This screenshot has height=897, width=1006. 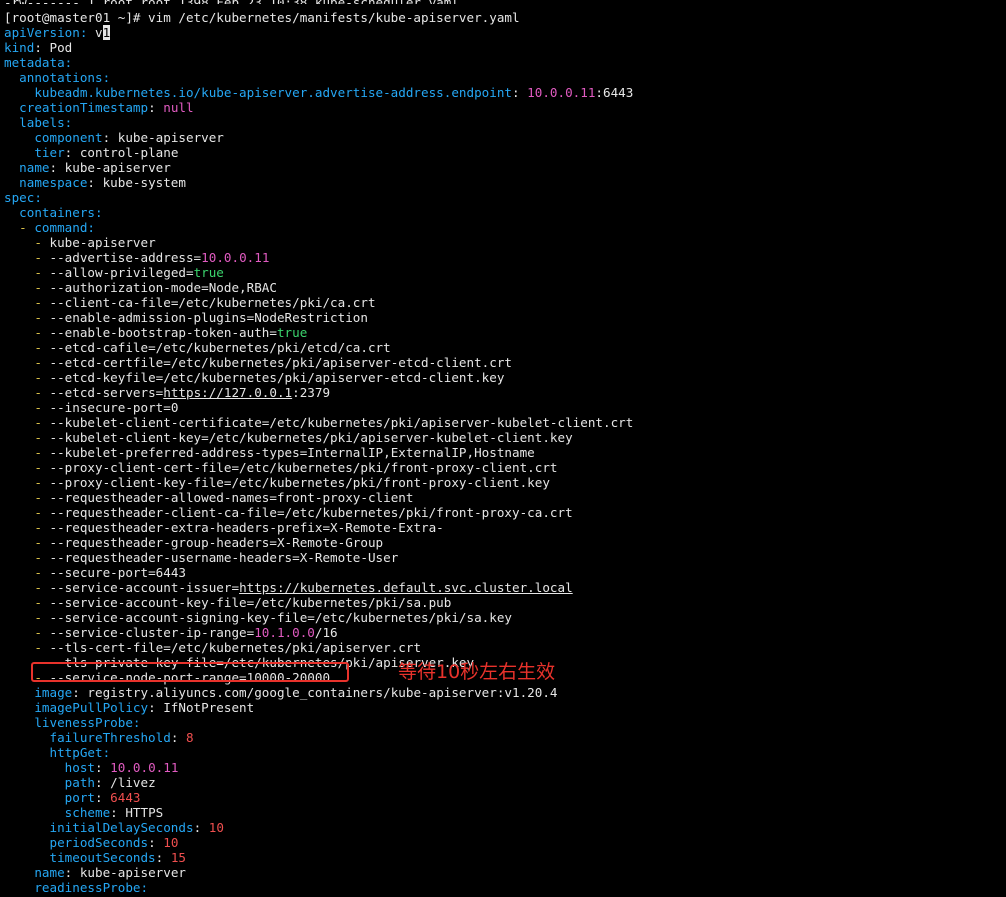 What do you see at coordinates (19, 47) in the screenshot?
I see `code-token: kind` at bounding box center [19, 47].